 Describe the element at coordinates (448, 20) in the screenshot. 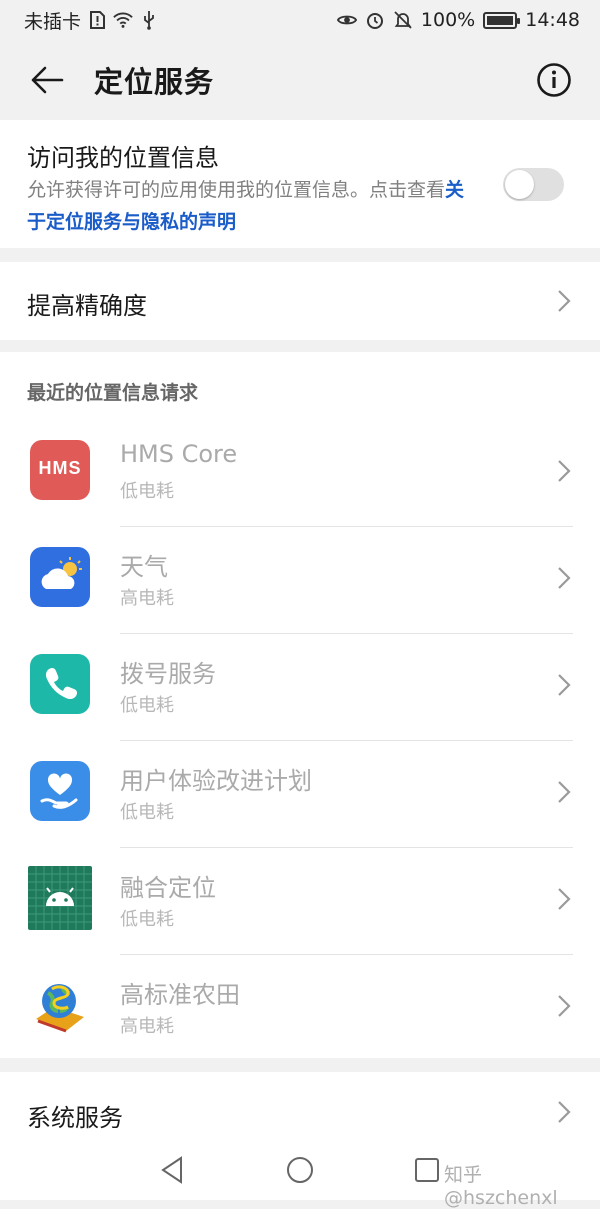

I see `battery-percent: 100%` at that location.